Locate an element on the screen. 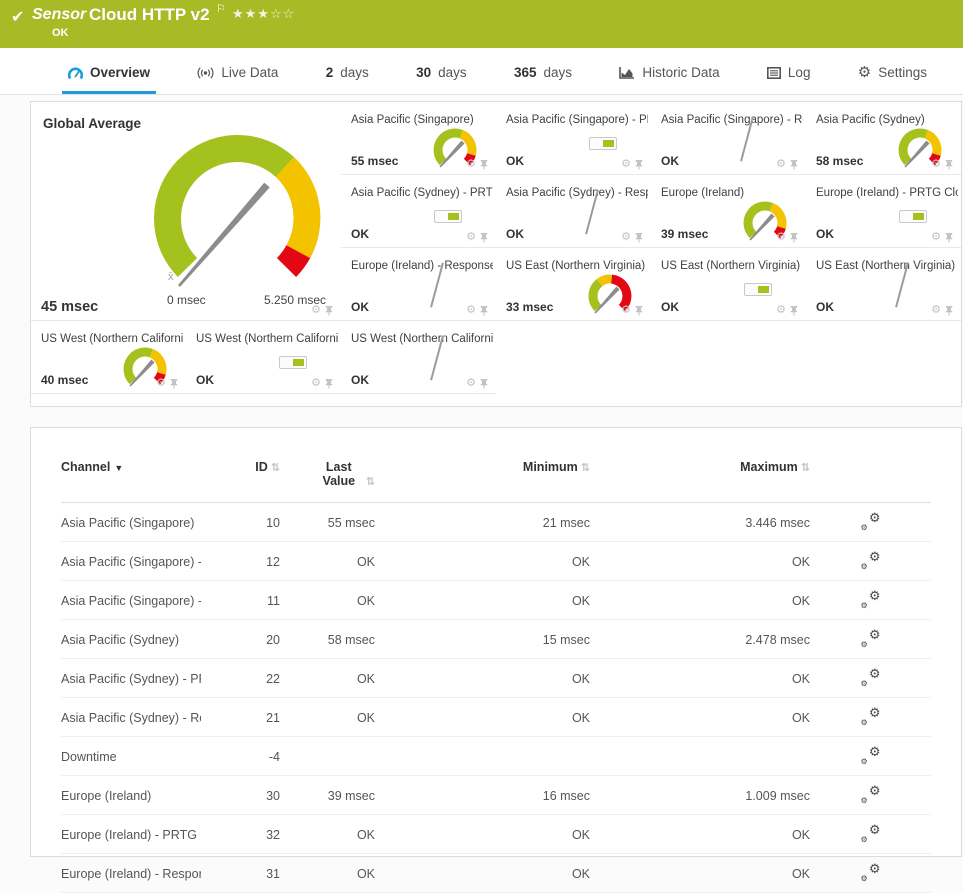 Image resolution: width=963 pixels, height=893 pixels. table-row: Asia Pacific (Sydney) - PR...22OKOKOK⚙⚙ is located at coordinates (496, 678).